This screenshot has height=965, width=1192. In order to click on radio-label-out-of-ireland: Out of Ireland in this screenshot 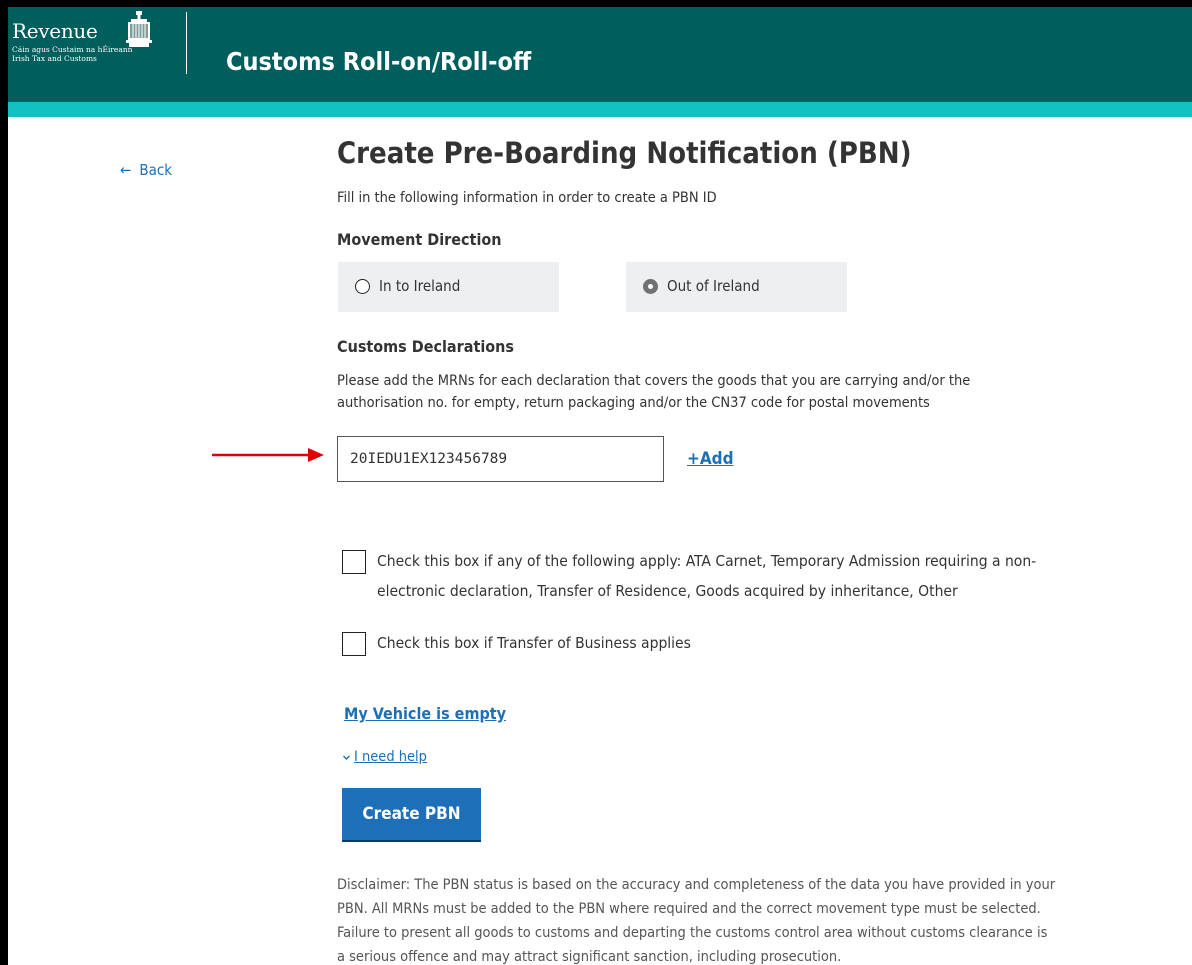, I will do `click(713, 286)`.